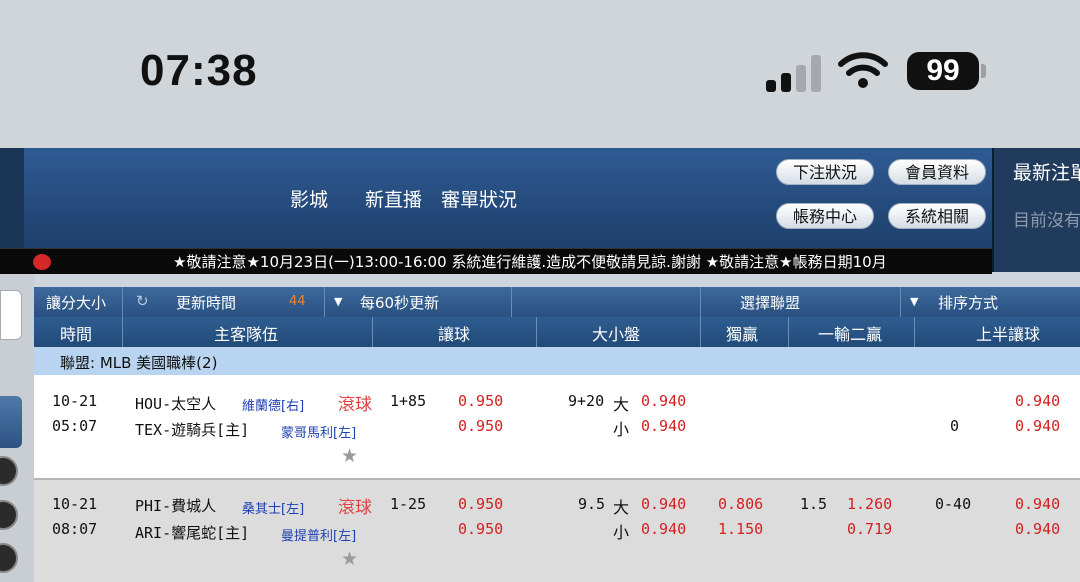  What do you see at coordinates (869, 529) in the screenshot?
I see `olw-odds-home: 0.719` at bounding box center [869, 529].